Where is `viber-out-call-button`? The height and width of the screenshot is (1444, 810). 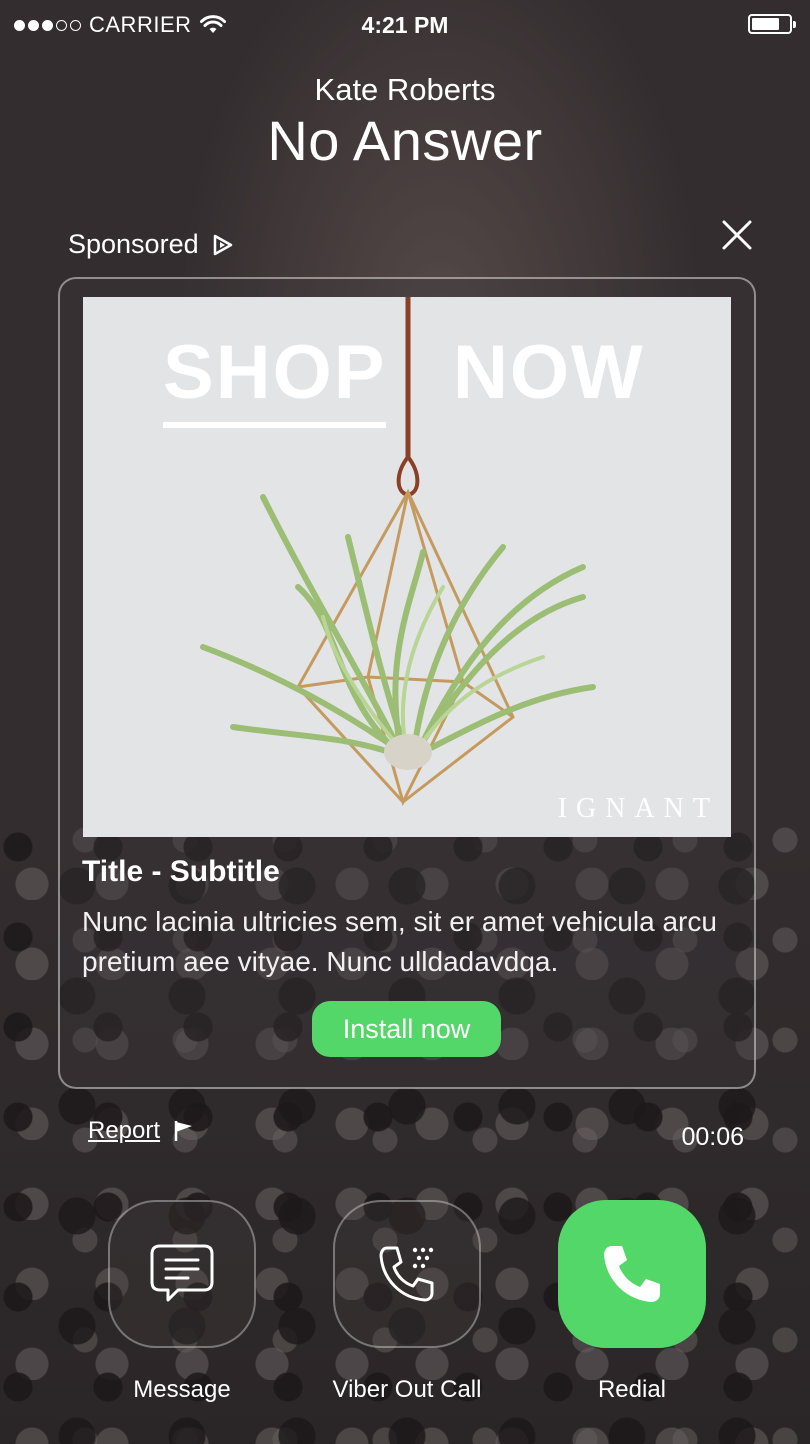 viber-out-call-button is located at coordinates (407, 1274).